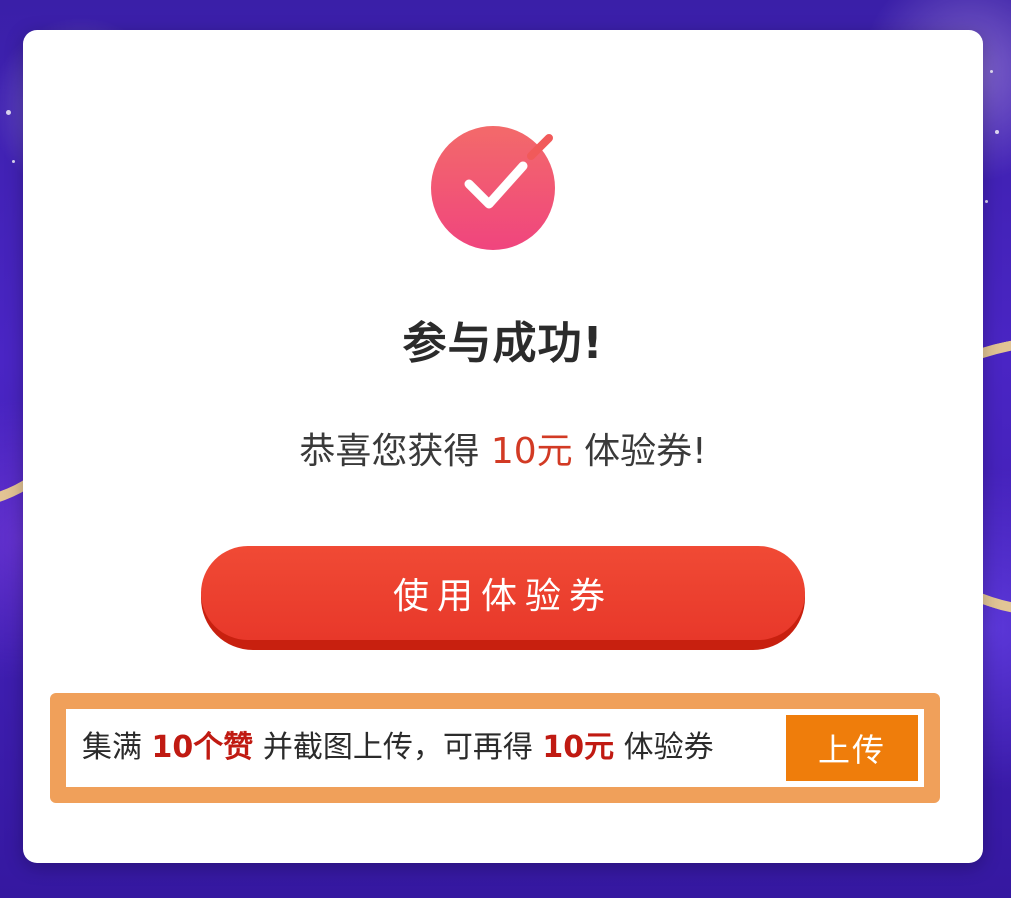 The height and width of the screenshot is (898, 1011). Describe the element at coordinates (852, 748) in the screenshot. I see `upload-button: 上传` at that location.